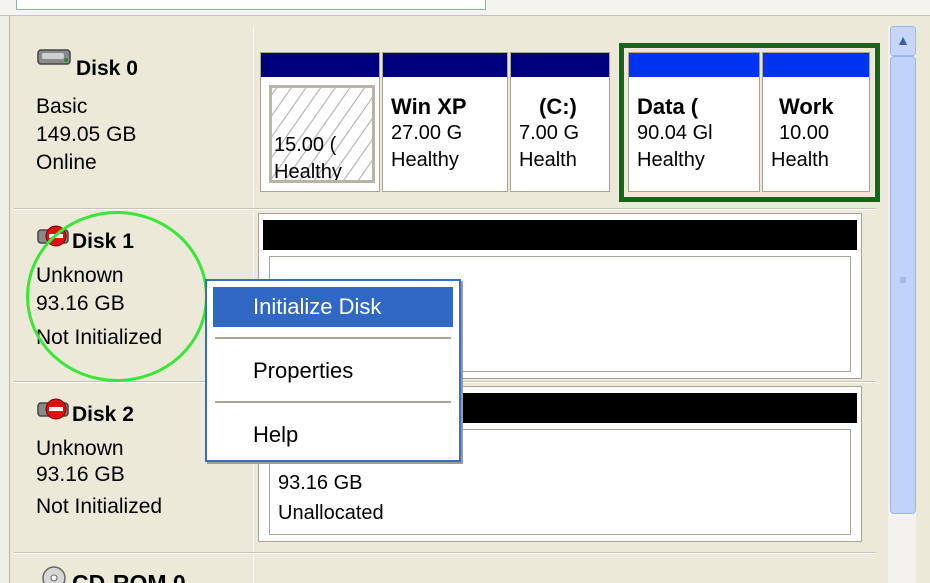 This screenshot has width=930, height=583. I want to click on scroll-thumb: ≡, so click(903, 285).